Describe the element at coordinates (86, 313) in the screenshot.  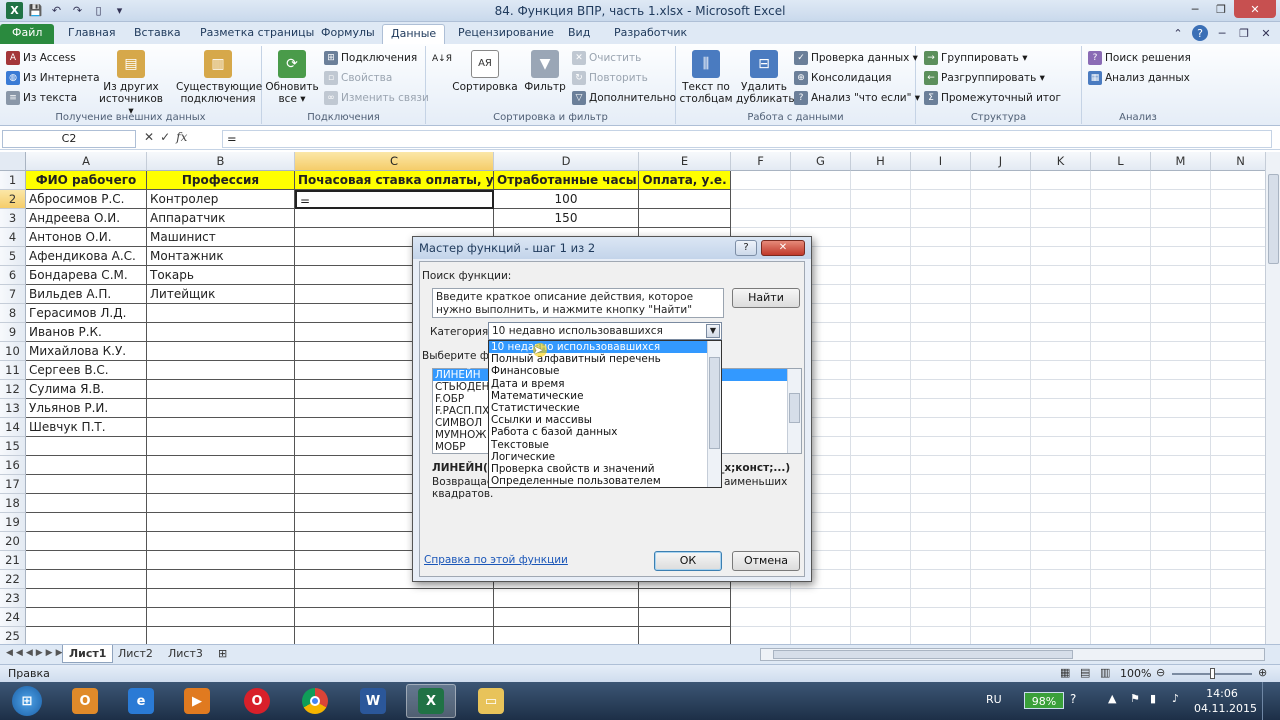
I see `table-cell: Герасимов Л.Д.` at that location.